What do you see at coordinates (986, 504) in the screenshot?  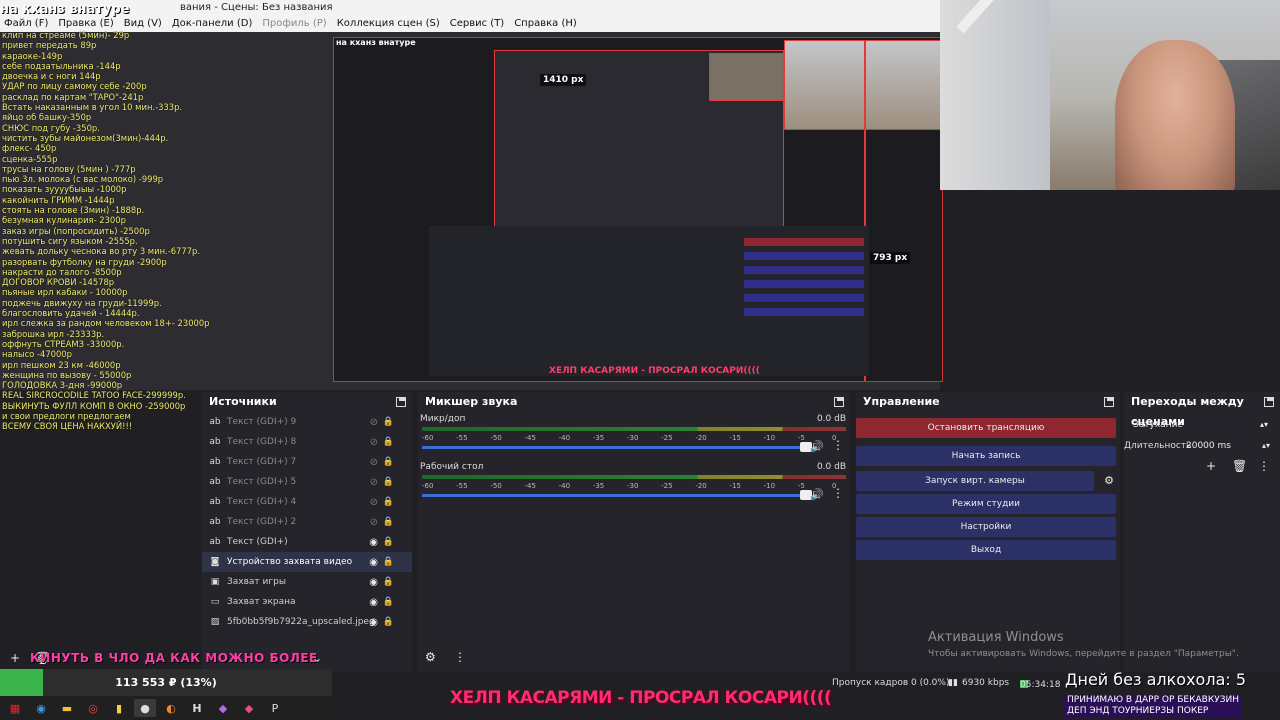 I see `studio-mode-button: Режим студии` at bounding box center [986, 504].